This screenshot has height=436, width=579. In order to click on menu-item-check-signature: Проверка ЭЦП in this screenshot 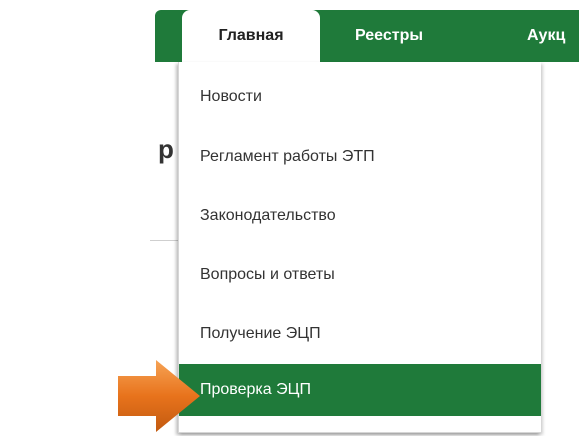, I will do `click(360, 390)`.